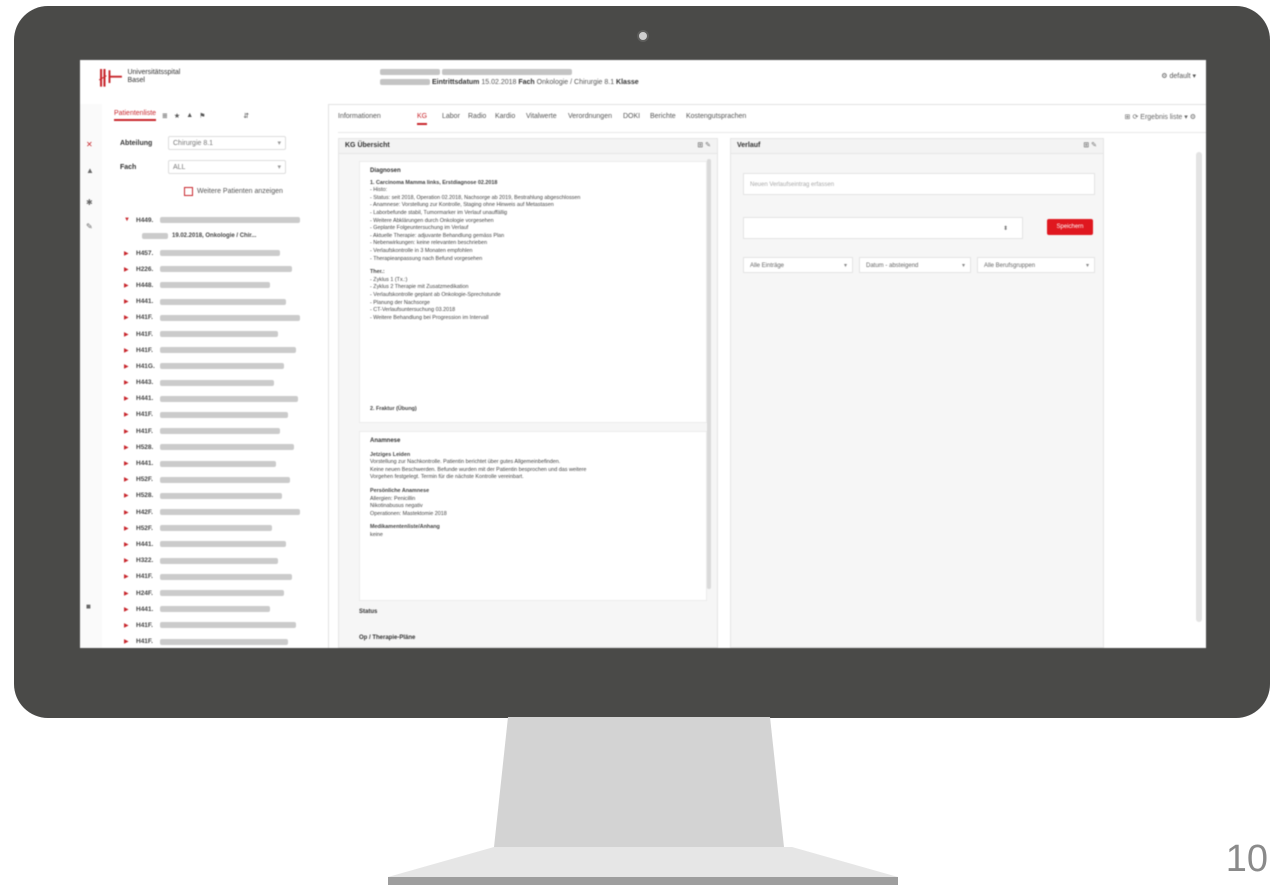 Image resolution: width=1276 pixels, height=885 pixels. I want to click on tab-vitalwerte: Vitalwerte, so click(541, 116).